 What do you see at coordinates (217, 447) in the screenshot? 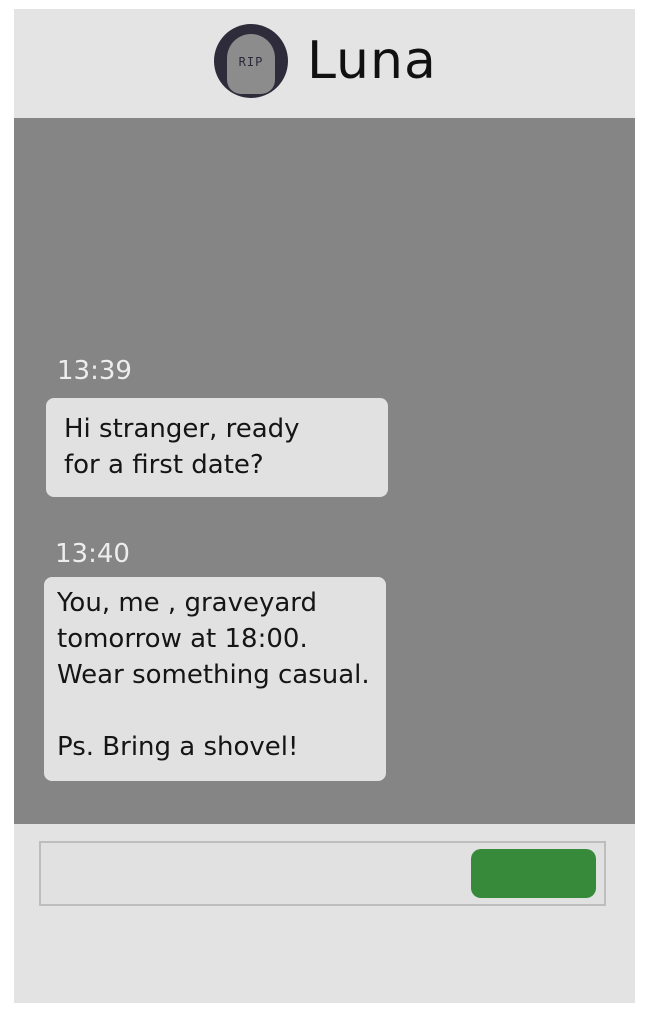
I see `message-bubble: Hi stranger, ready for a first date?` at bounding box center [217, 447].